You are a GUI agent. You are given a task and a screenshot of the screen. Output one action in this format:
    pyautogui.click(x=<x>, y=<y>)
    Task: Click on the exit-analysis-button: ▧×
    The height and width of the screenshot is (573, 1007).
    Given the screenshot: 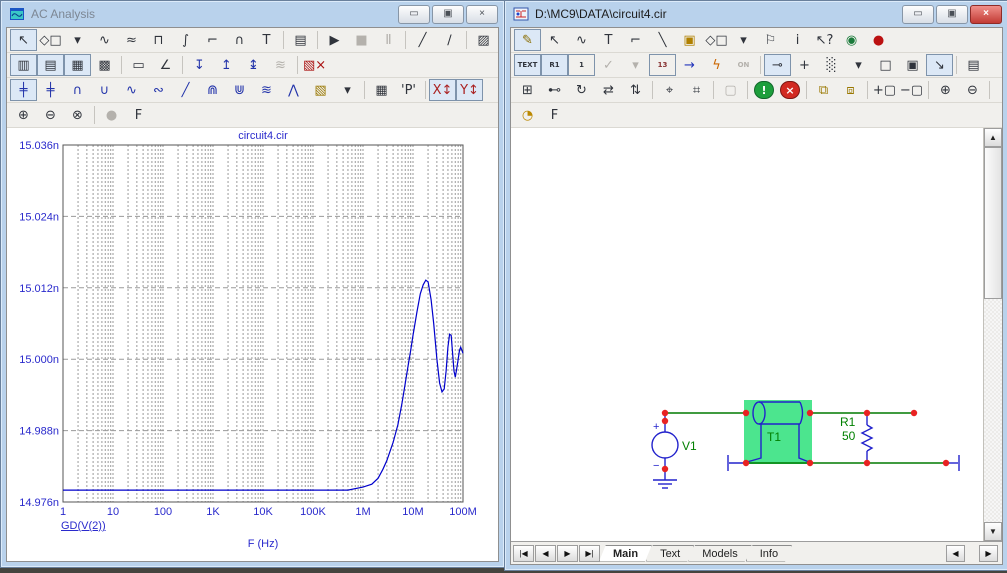 What is the action you would take?
    pyautogui.click(x=314, y=65)
    